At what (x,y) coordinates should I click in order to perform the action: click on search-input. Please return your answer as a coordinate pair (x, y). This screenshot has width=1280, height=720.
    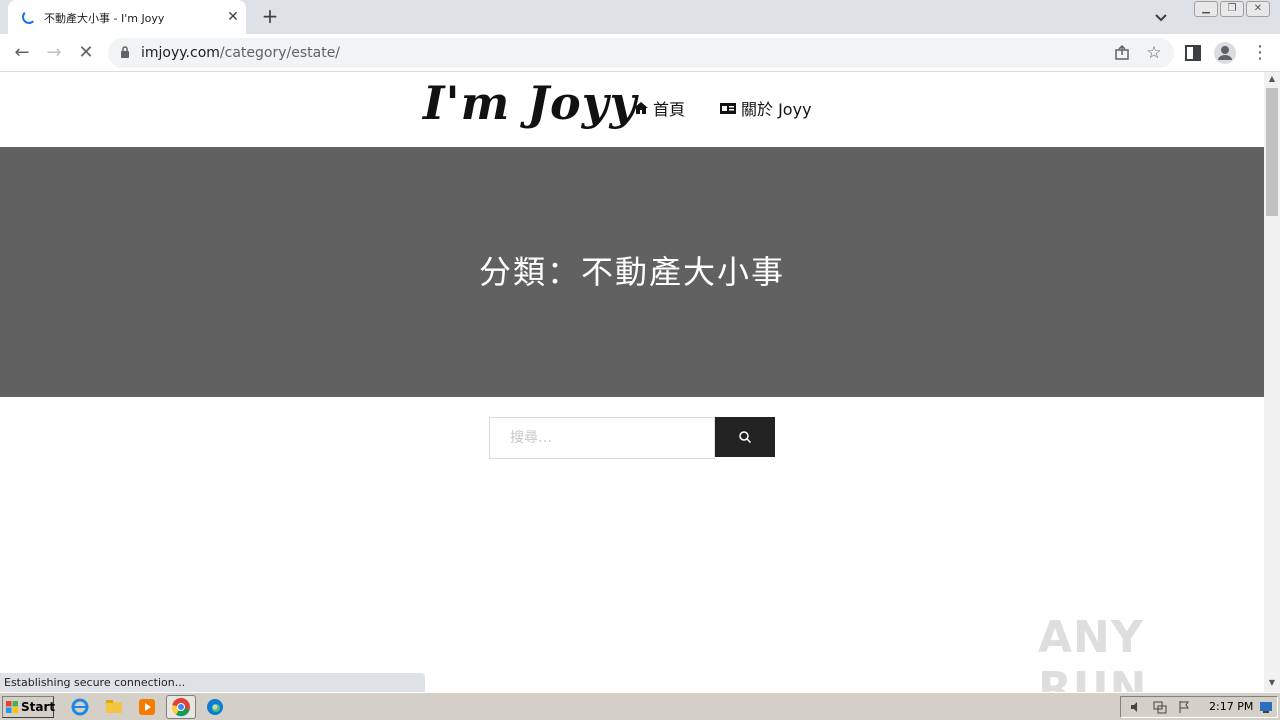
    Looking at the image, I should click on (602, 438).